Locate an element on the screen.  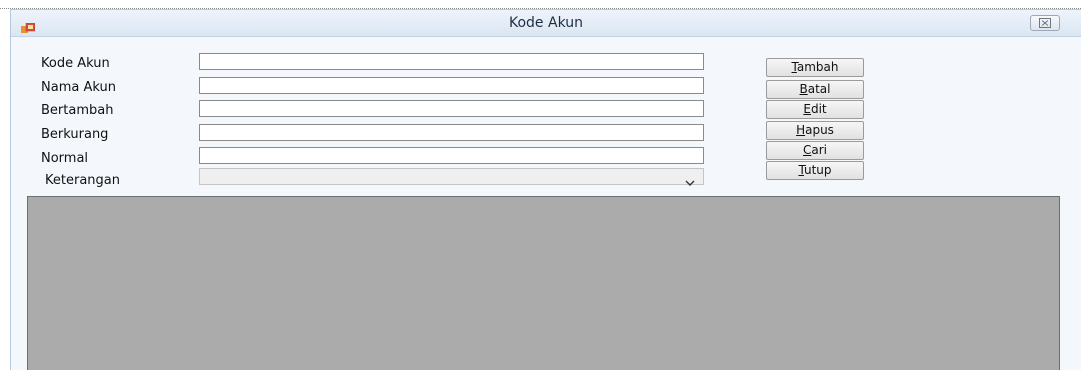
nama-akun-input is located at coordinates (451, 85).